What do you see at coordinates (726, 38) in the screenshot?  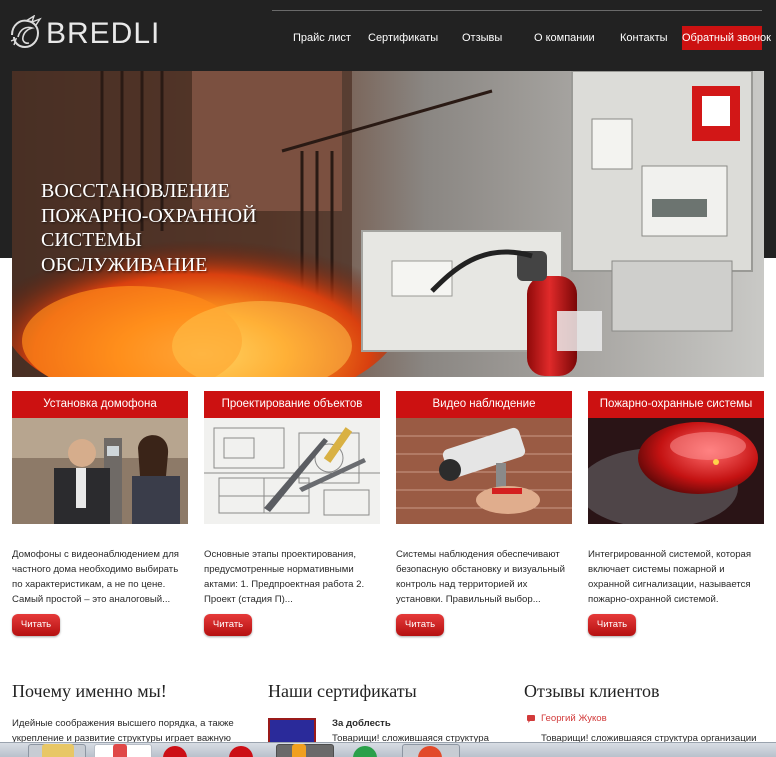 I see `callback-button: Обратный звонок` at bounding box center [726, 38].